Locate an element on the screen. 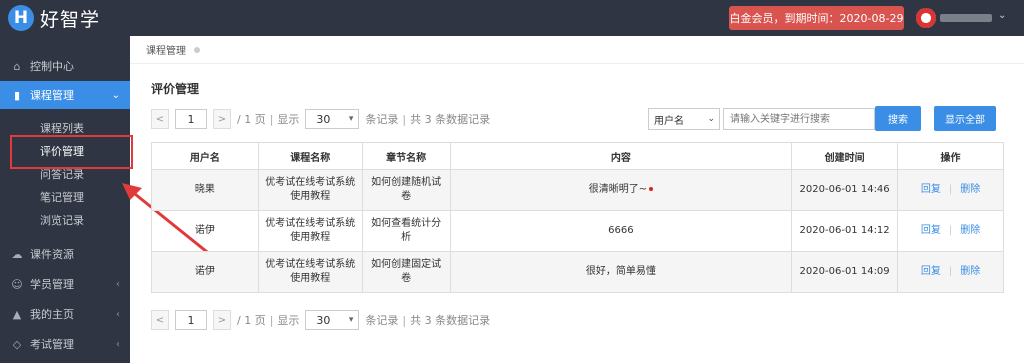 This screenshot has height=363, width=1024. sidebar-item-dashboard: ⌂ 控制中心 is located at coordinates (65, 66).